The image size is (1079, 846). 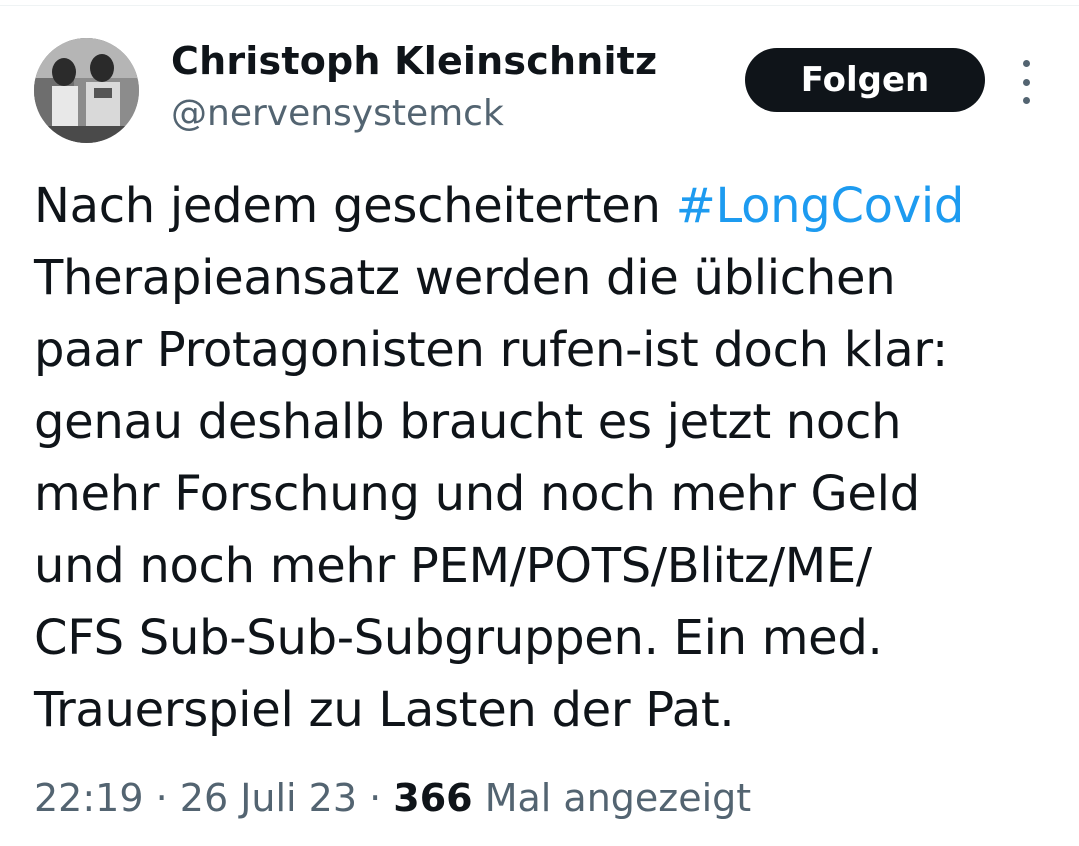 What do you see at coordinates (468, 422) in the screenshot?
I see `tweet-line: genau deshalb braucht es jetzt noch` at bounding box center [468, 422].